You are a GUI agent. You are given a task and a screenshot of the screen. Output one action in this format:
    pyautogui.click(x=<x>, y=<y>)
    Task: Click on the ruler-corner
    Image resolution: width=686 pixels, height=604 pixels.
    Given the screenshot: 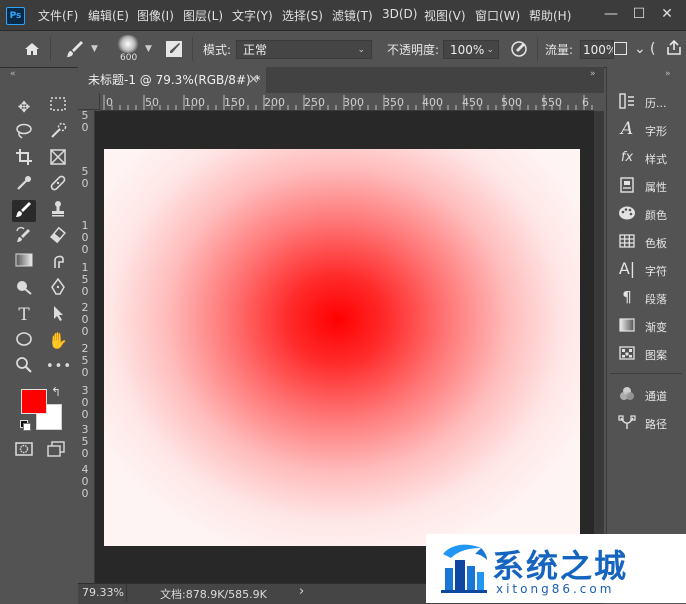 What is the action you would take?
    pyautogui.click(x=89, y=101)
    